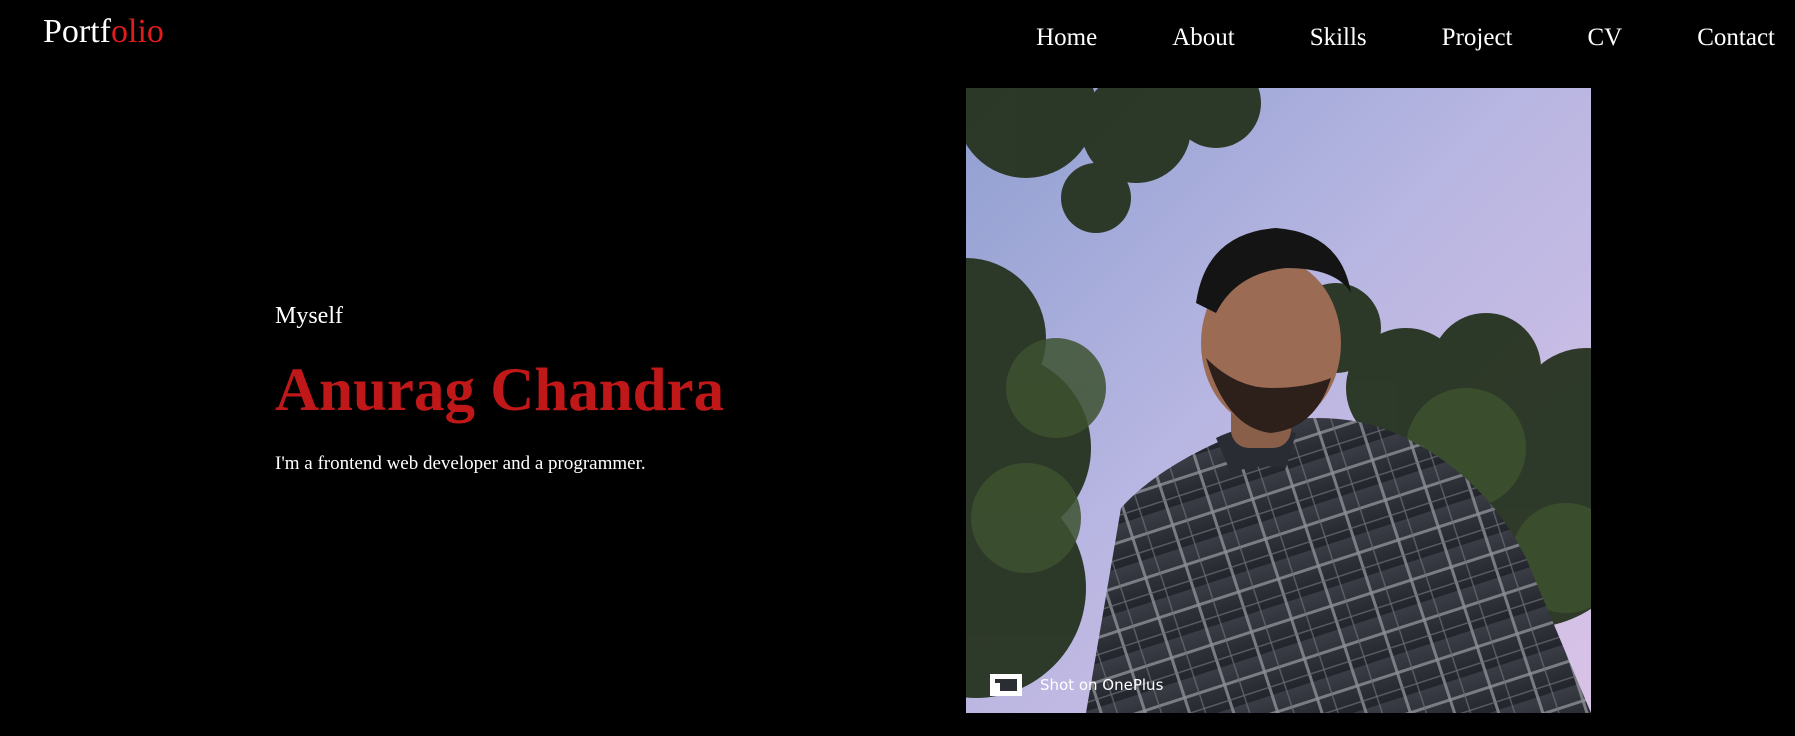 This screenshot has width=1795, height=736. What do you see at coordinates (137, 31) in the screenshot?
I see `logo-text-red: olio` at bounding box center [137, 31].